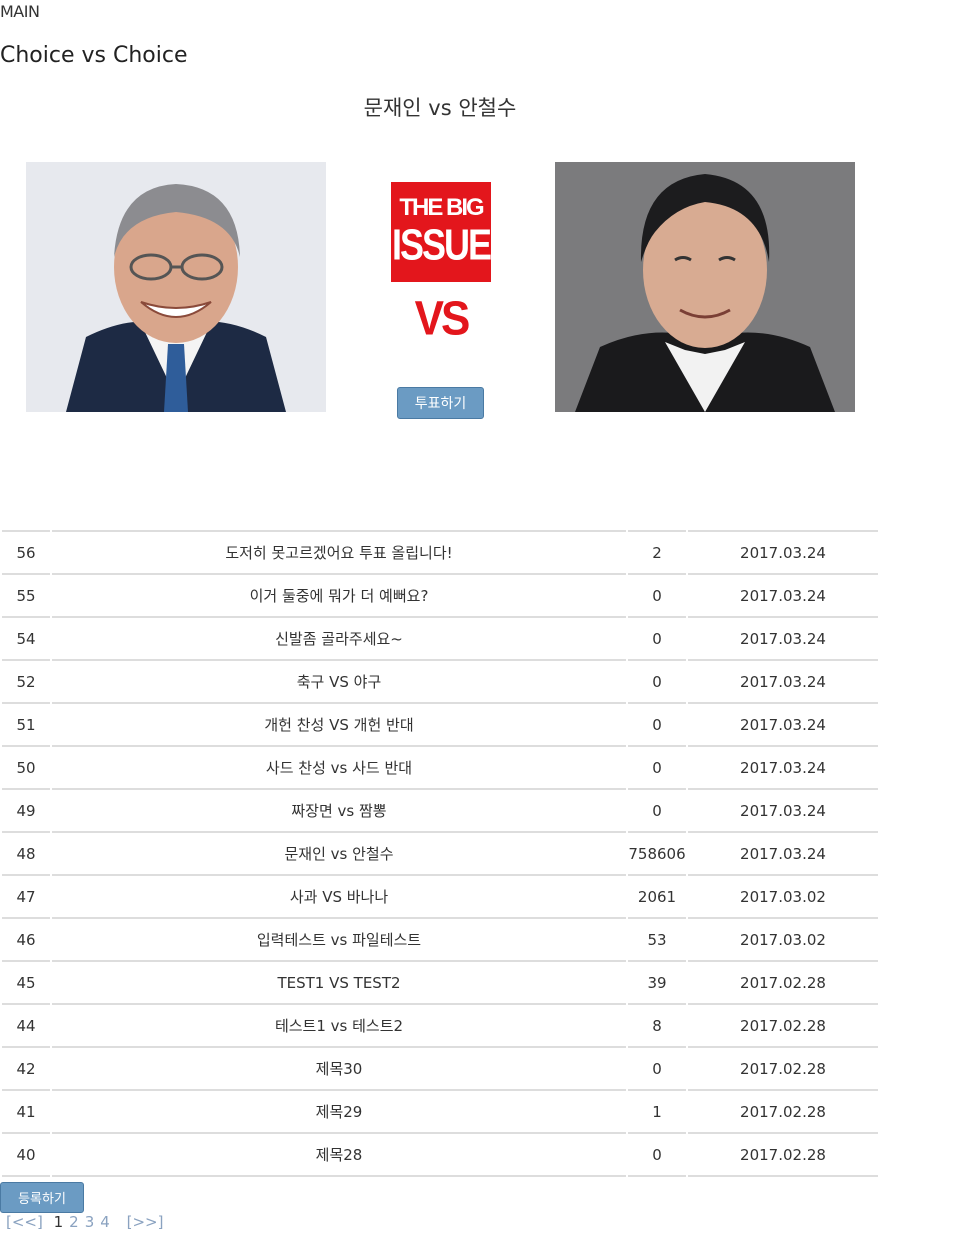  What do you see at coordinates (440, 403) in the screenshot?
I see `vote-button: 투표하기` at bounding box center [440, 403].